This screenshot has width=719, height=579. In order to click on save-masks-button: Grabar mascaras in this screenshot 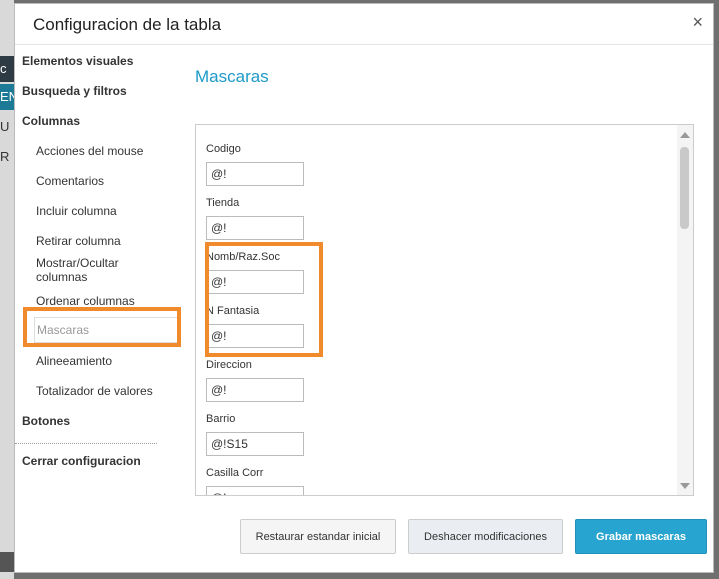, I will do `click(641, 536)`.